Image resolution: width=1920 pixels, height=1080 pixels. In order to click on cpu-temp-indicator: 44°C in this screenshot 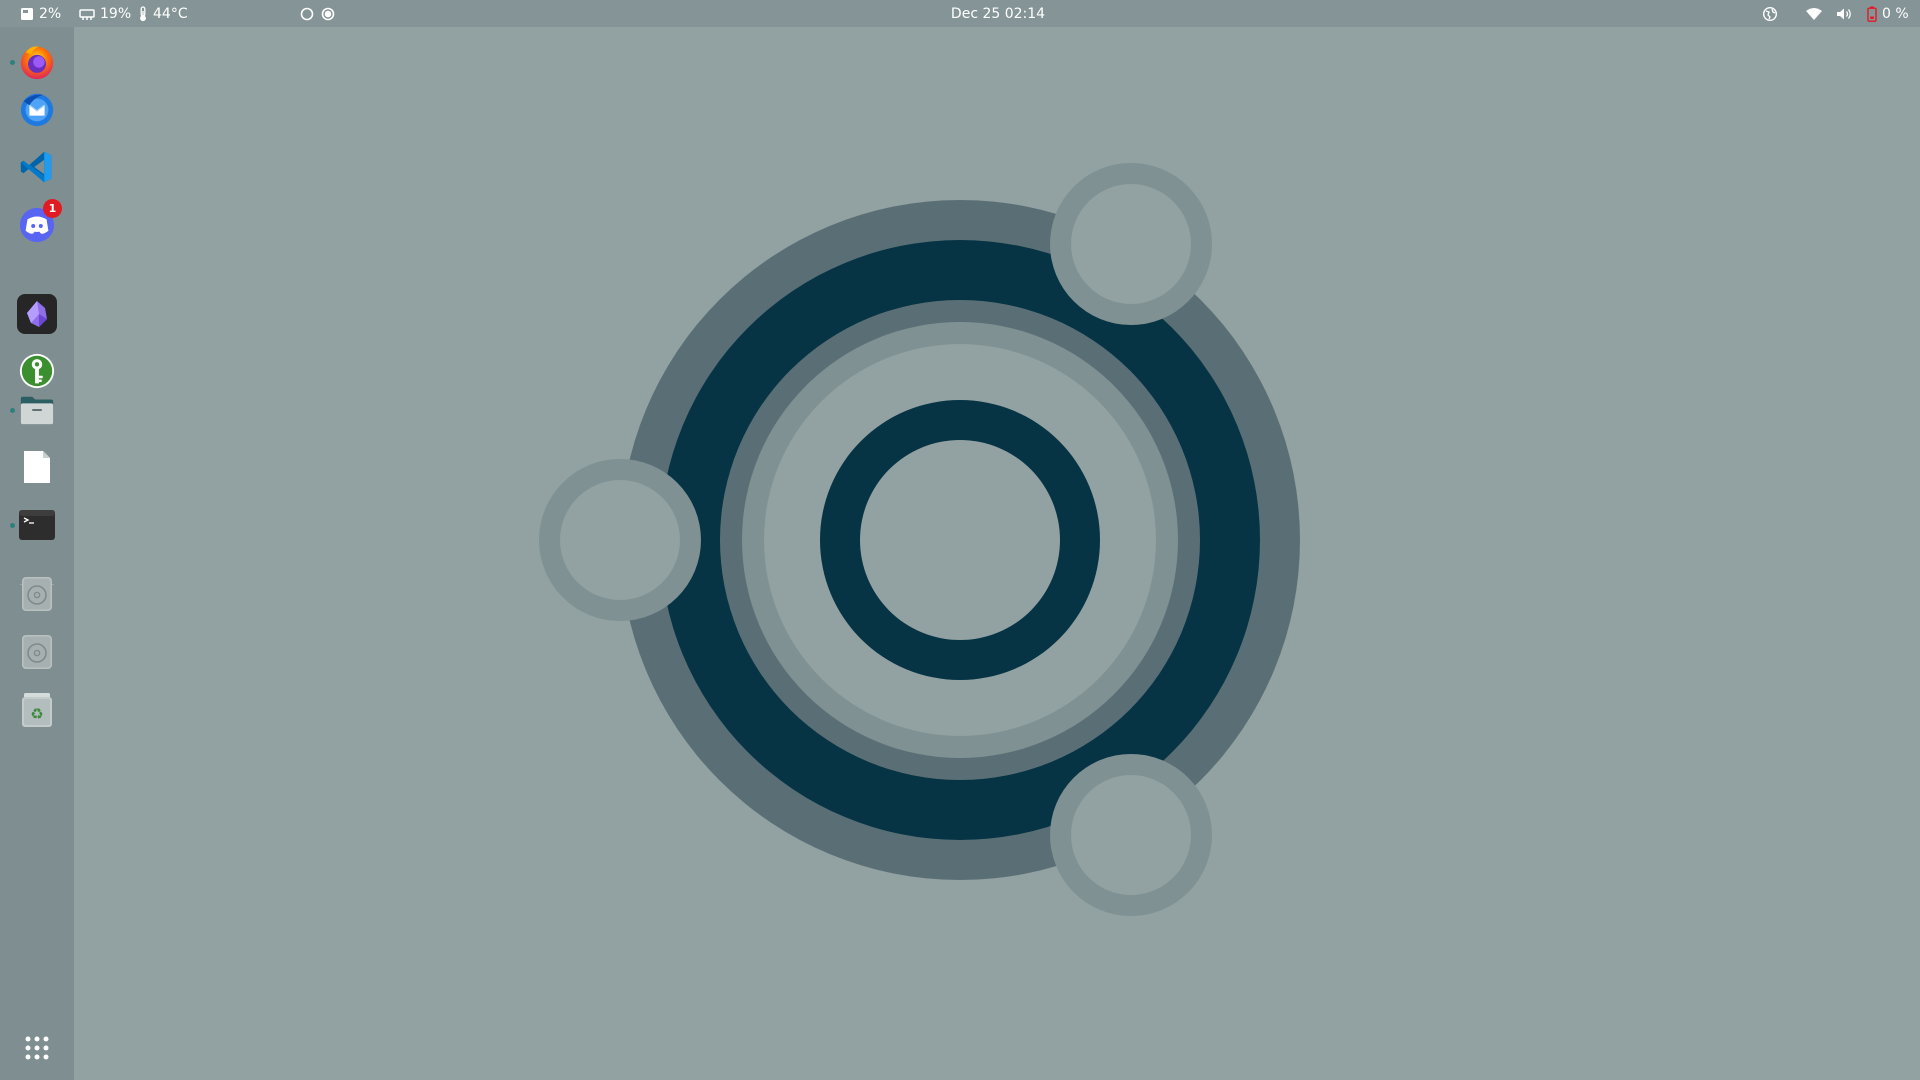, I will do `click(163, 13)`.